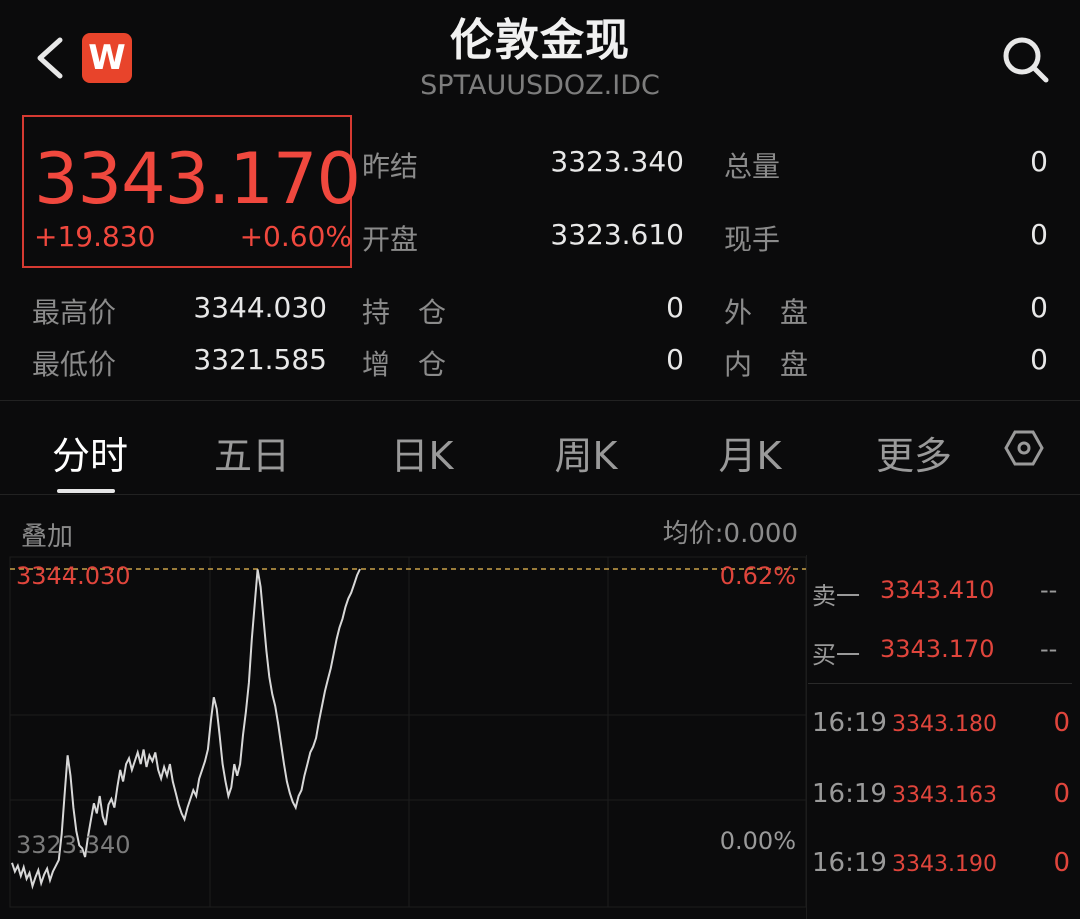  Describe the element at coordinates (806, 737) in the screenshot. I see `panel-divider` at that location.